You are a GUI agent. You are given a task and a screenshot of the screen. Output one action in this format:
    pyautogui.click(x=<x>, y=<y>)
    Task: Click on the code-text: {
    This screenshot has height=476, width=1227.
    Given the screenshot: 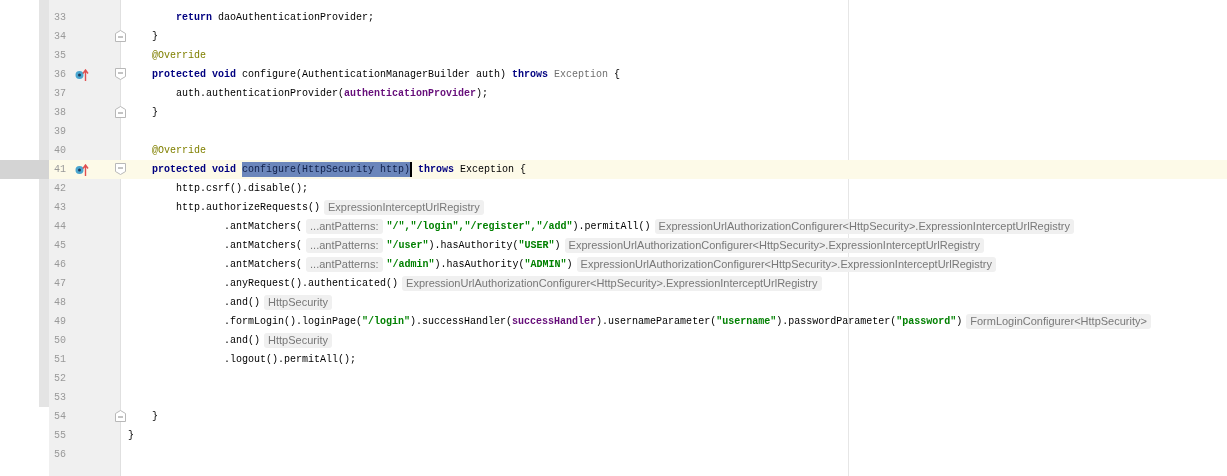 What is the action you would take?
    pyautogui.click(x=617, y=75)
    